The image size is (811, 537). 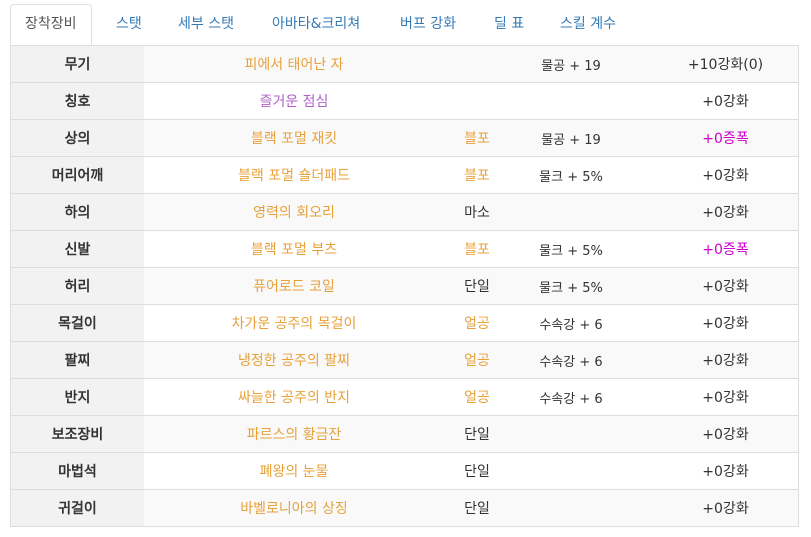 I want to click on tab-detail-stats: 세부 스탯, so click(x=206, y=24).